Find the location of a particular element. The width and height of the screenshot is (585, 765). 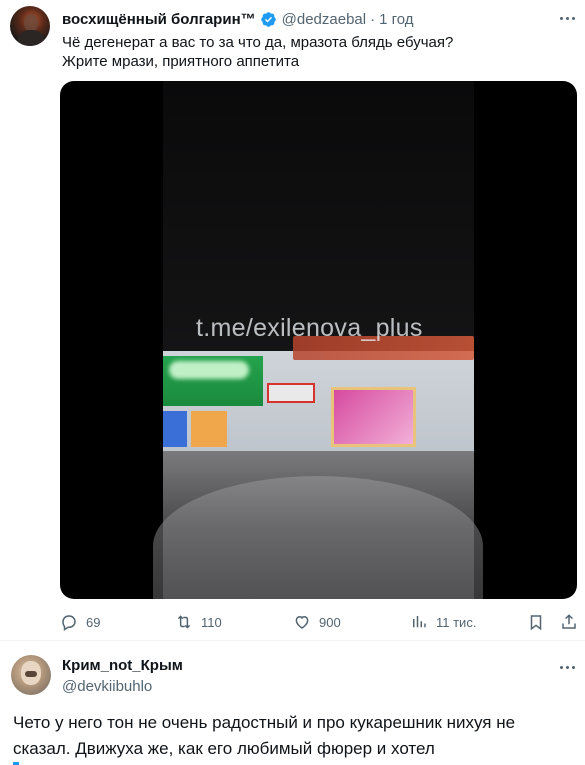

analytics-icon is located at coordinates (419, 622).